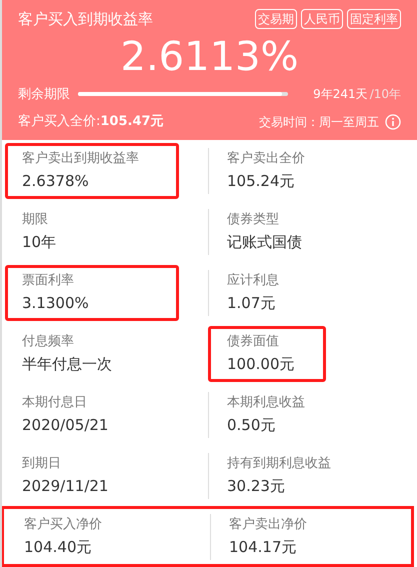 The image size is (417, 567). I want to click on field-label: 客户卖出到期收益率, so click(81, 159).